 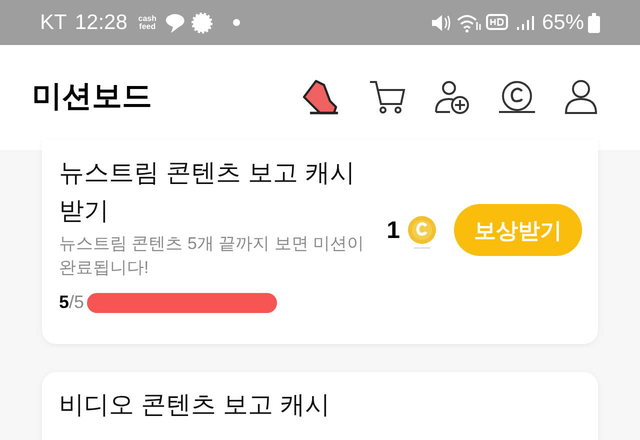 I want to click on battery-icon, so click(x=594, y=22).